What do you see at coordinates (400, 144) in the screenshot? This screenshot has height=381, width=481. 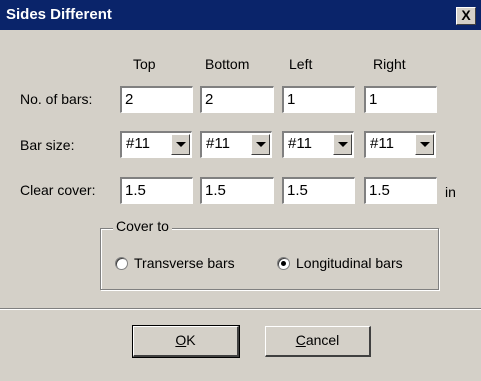 I see `bar-size-right-select: #11` at bounding box center [400, 144].